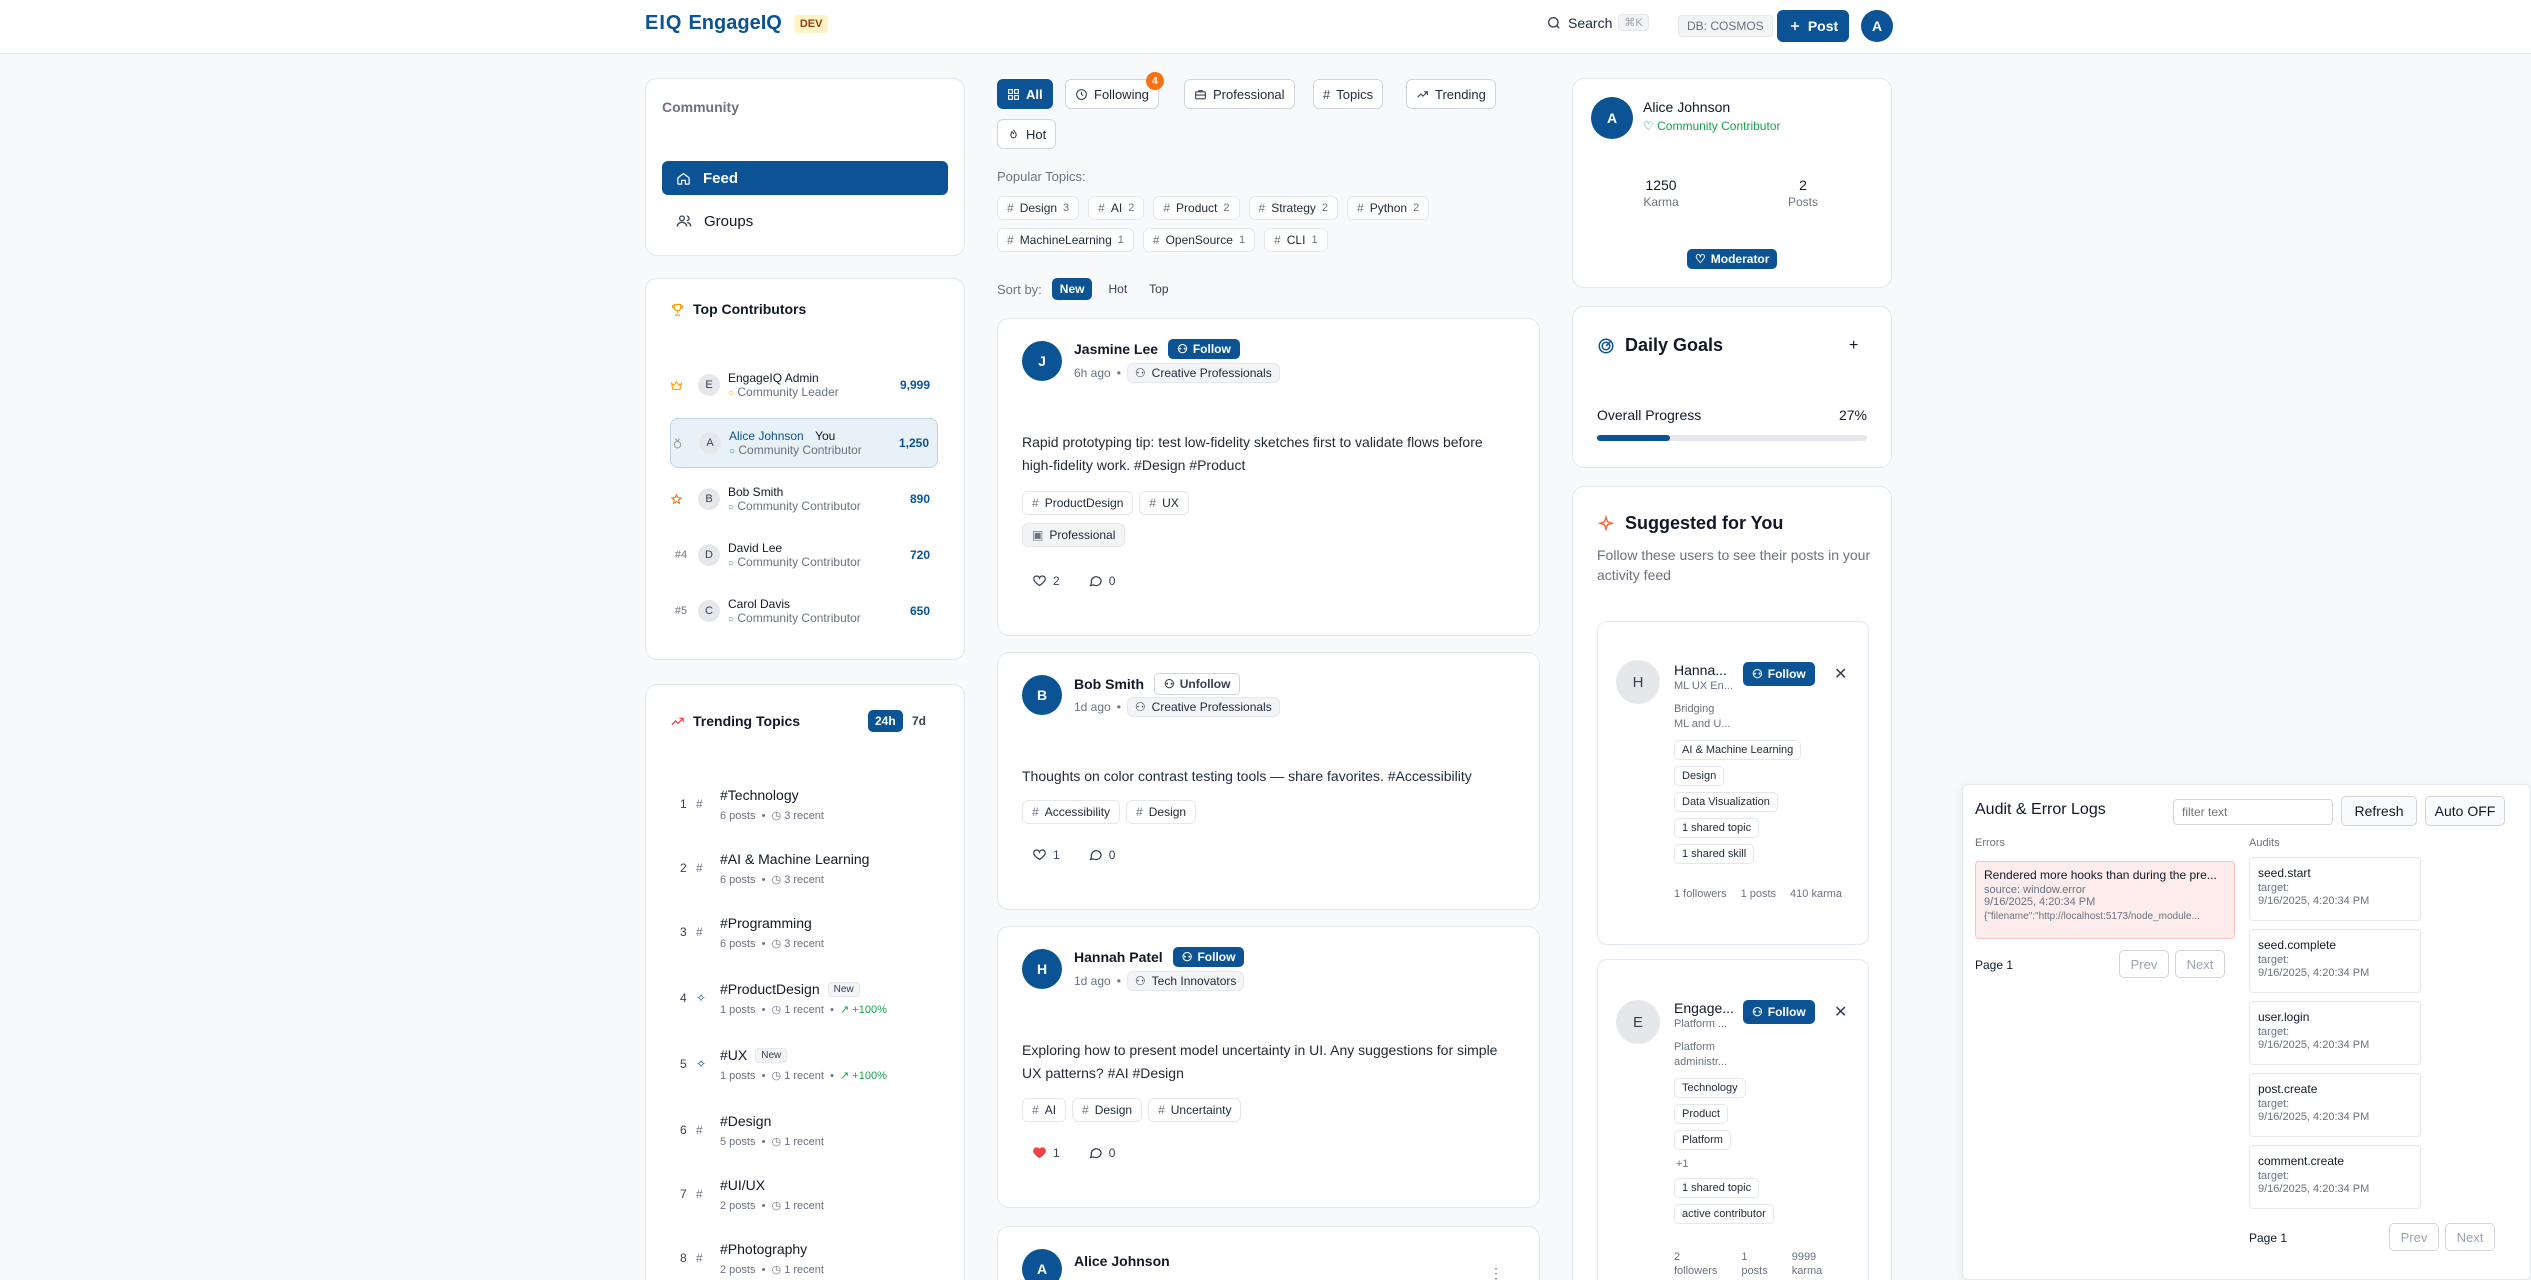 The image size is (2531, 1280). What do you see at coordinates (1725, 26) in the screenshot?
I see `db-tag: DB: COSMOS` at bounding box center [1725, 26].